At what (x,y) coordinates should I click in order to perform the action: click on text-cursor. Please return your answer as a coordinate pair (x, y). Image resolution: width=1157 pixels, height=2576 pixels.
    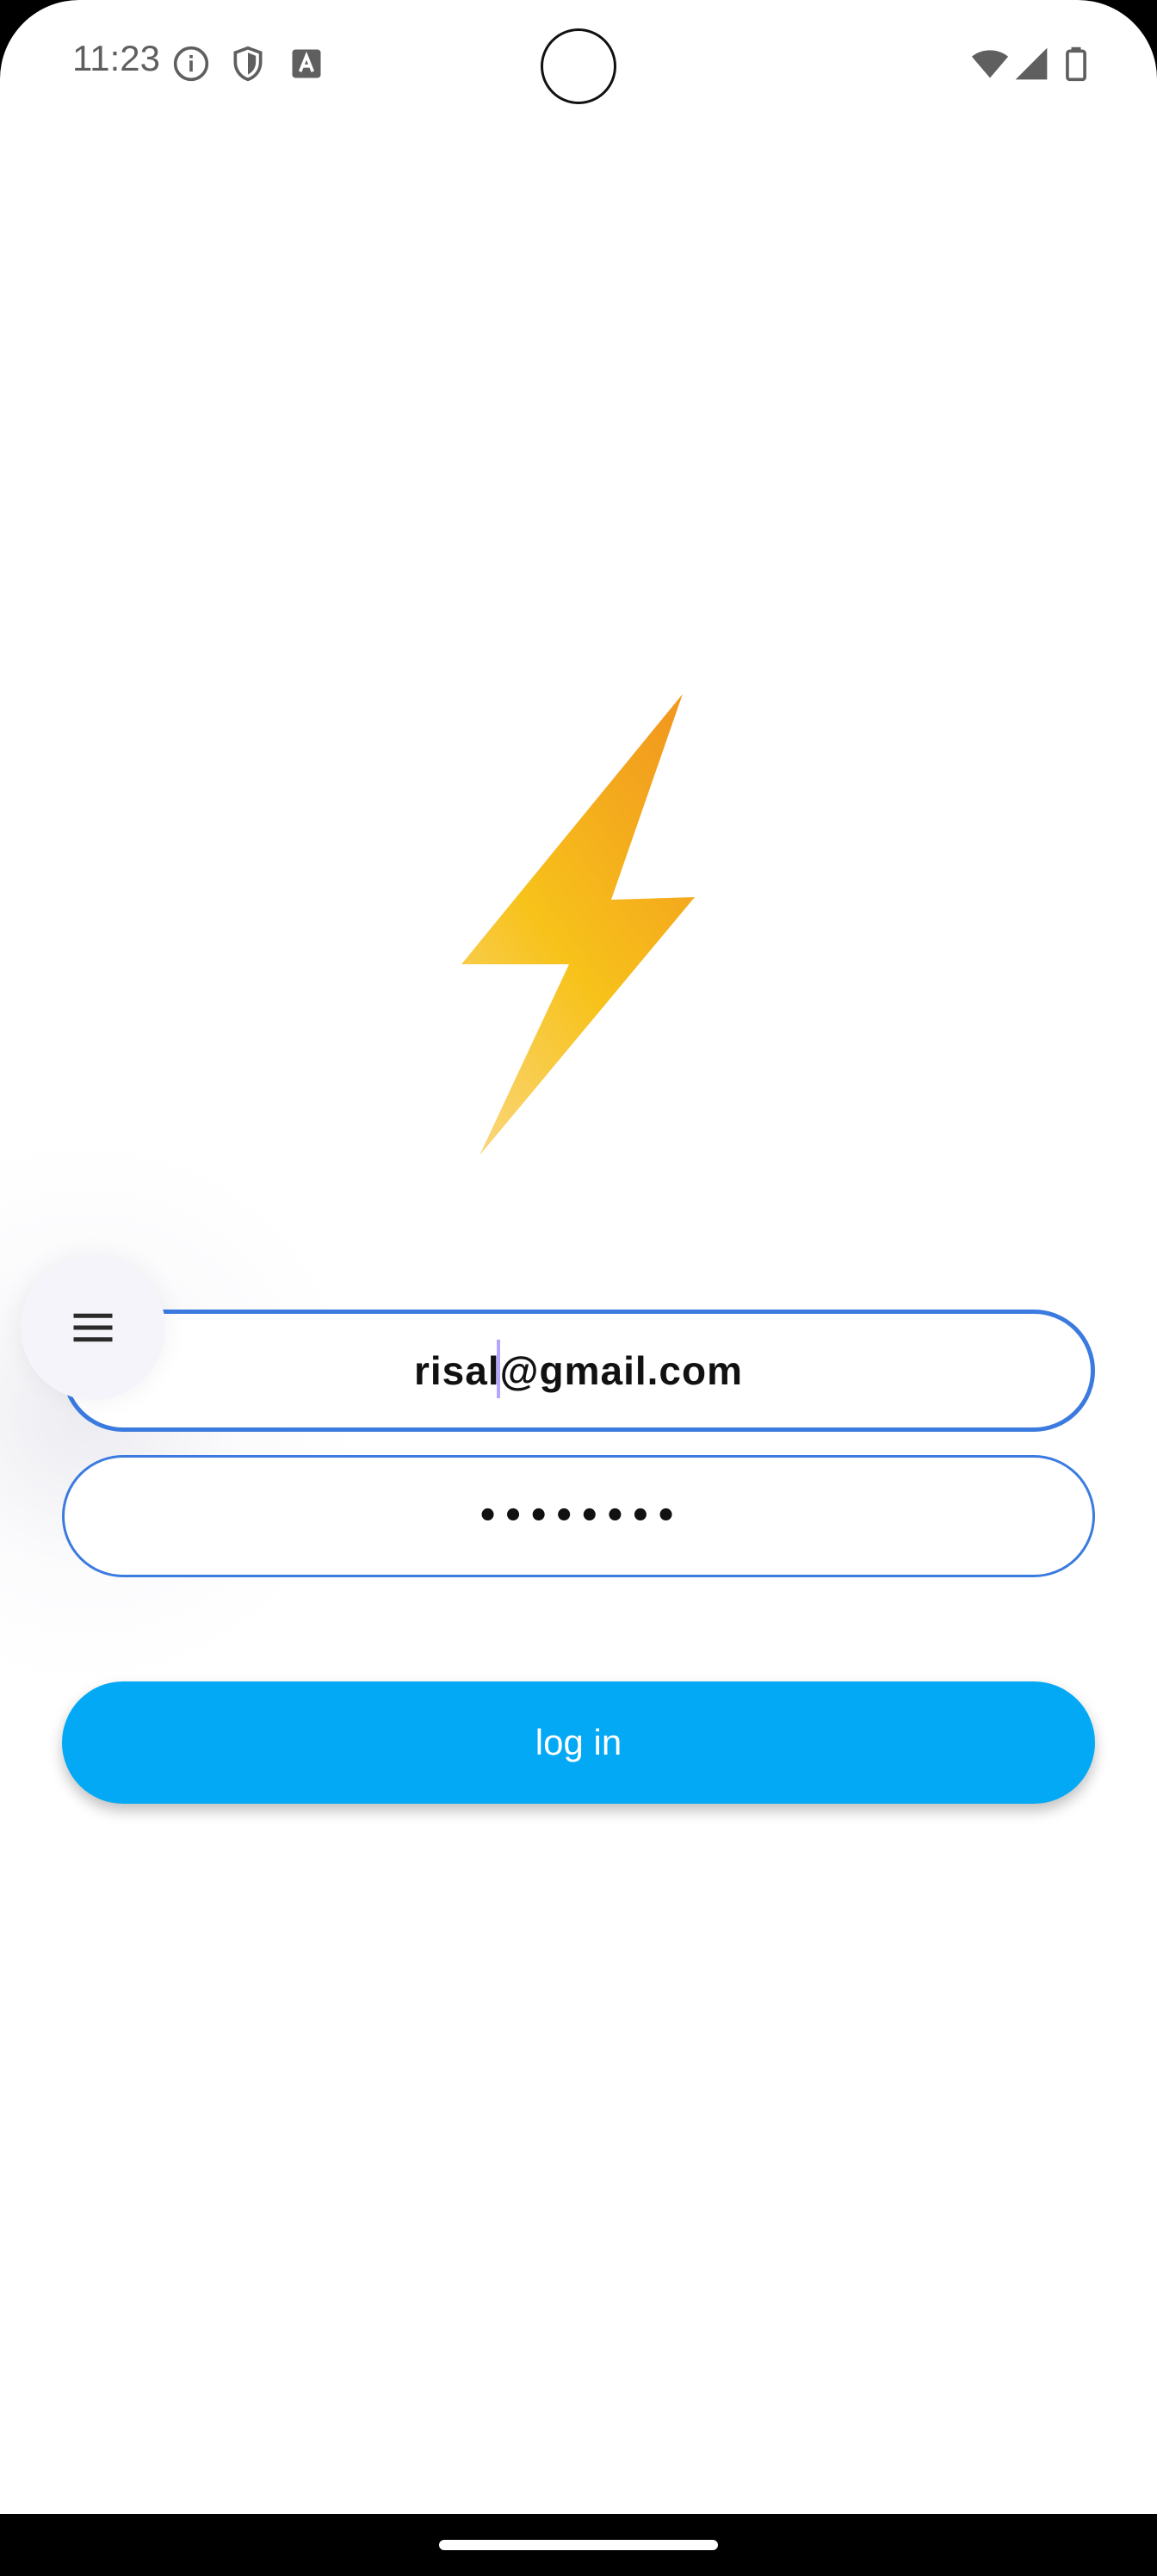
    Looking at the image, I should click on (499, 1369).